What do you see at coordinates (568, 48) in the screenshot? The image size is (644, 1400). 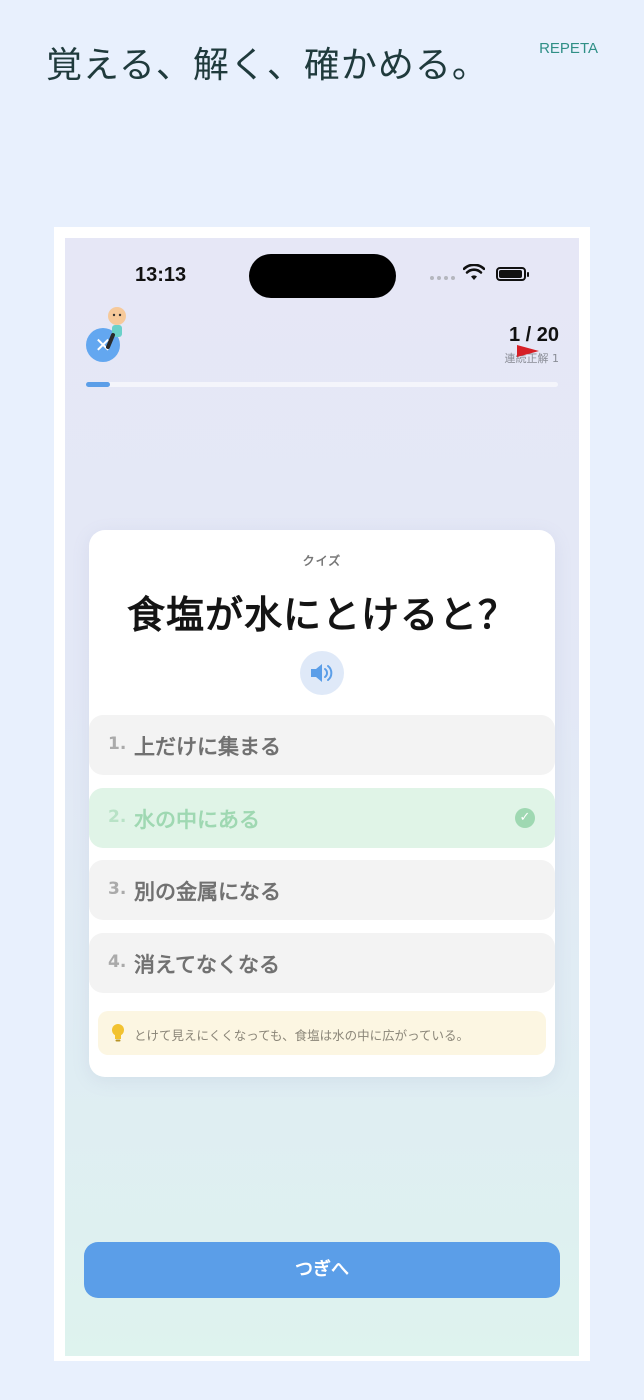 I see `brand-logo: REPETA` at bounding box center [568, 48].